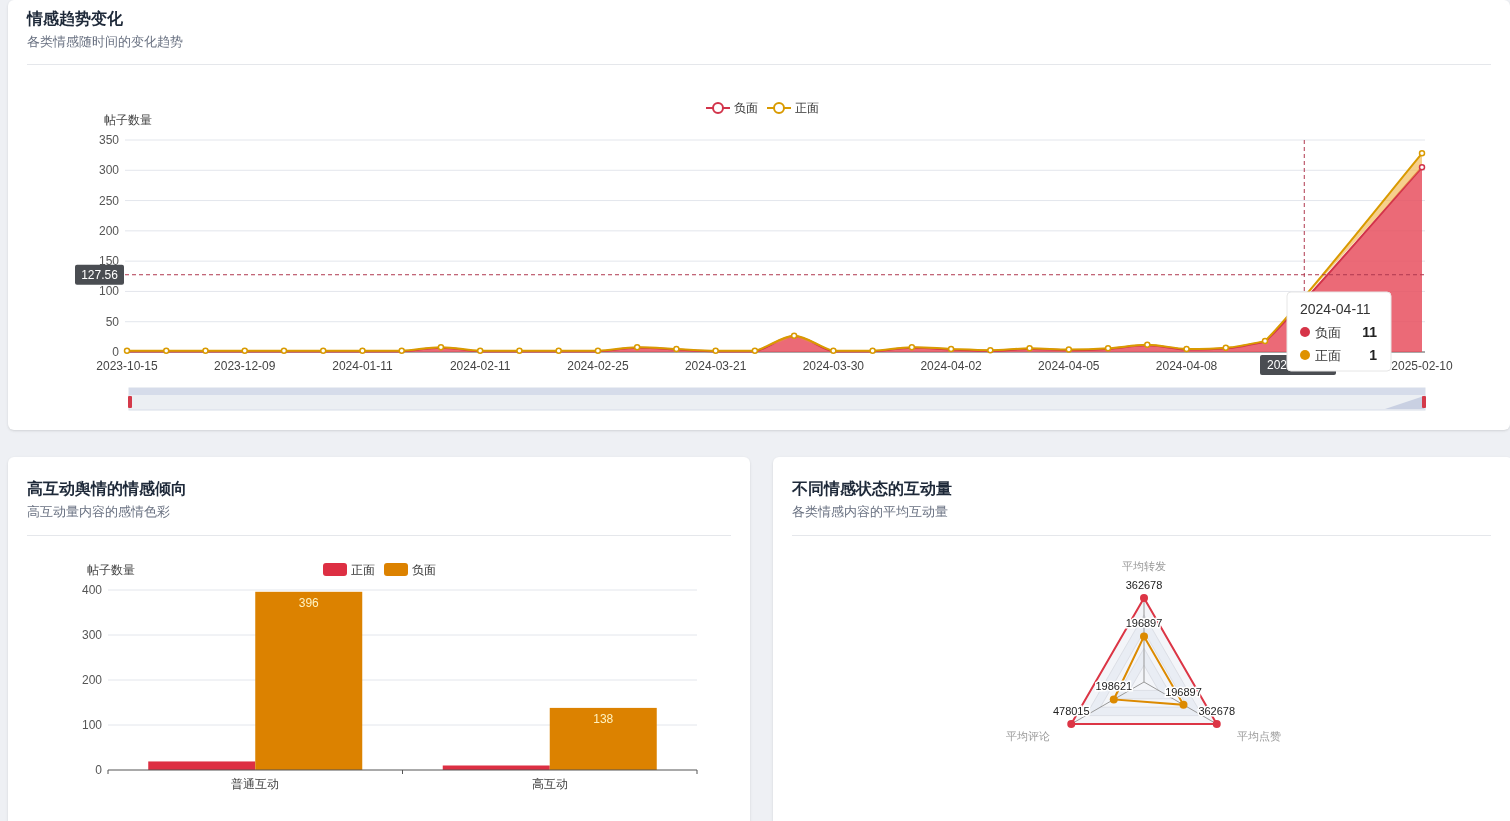 This screenshot has height=821, width=1510. Describe the element at coordinates (91, 590) in the screenshot. I see `axis-tick-label: 400` at that location.